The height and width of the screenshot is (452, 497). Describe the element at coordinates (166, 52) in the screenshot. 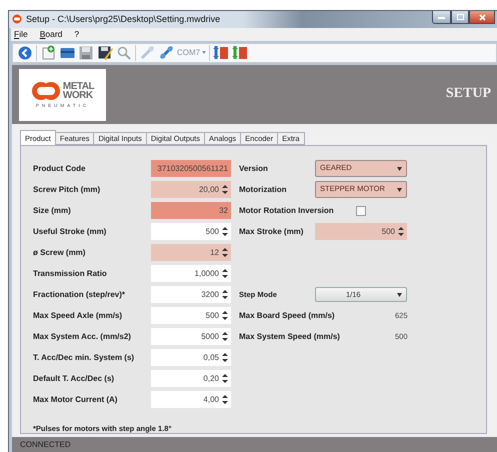

I see `plug-icon` at that location.